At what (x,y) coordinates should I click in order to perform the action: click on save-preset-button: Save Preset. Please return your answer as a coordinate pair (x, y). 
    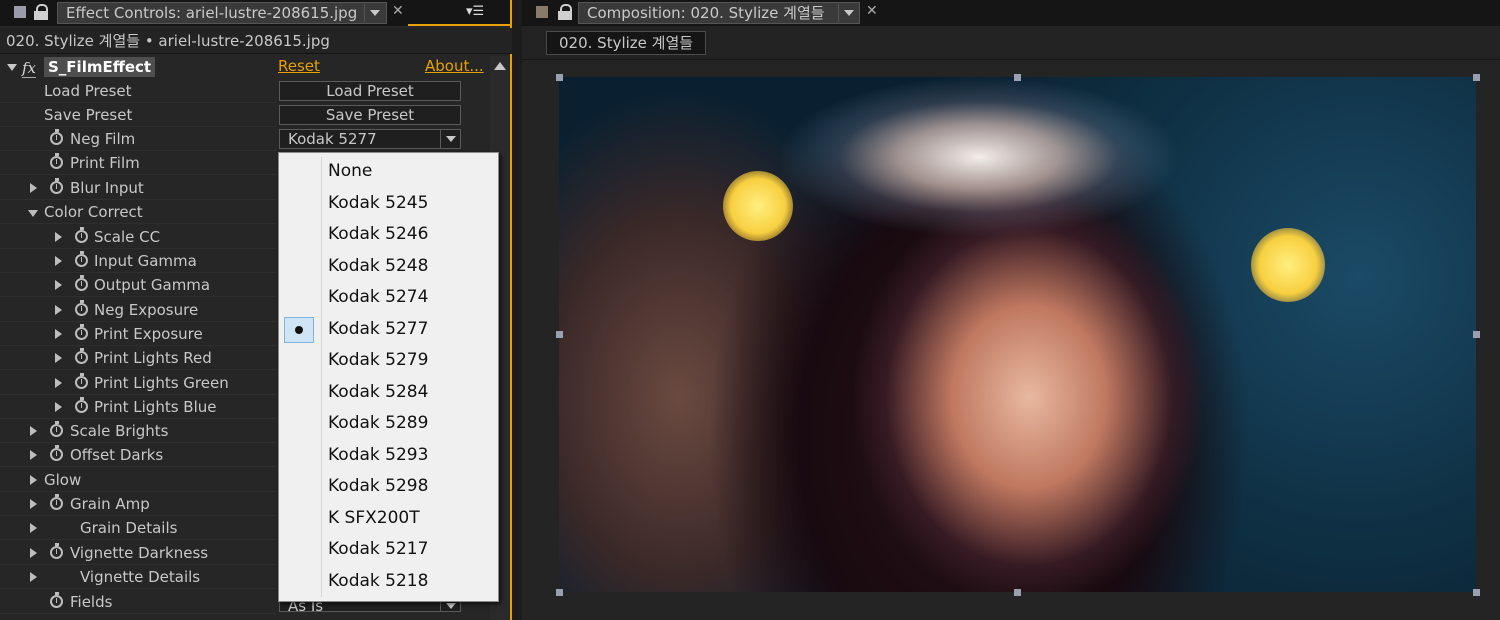
    Looking at the image, I should click on (370, 115).